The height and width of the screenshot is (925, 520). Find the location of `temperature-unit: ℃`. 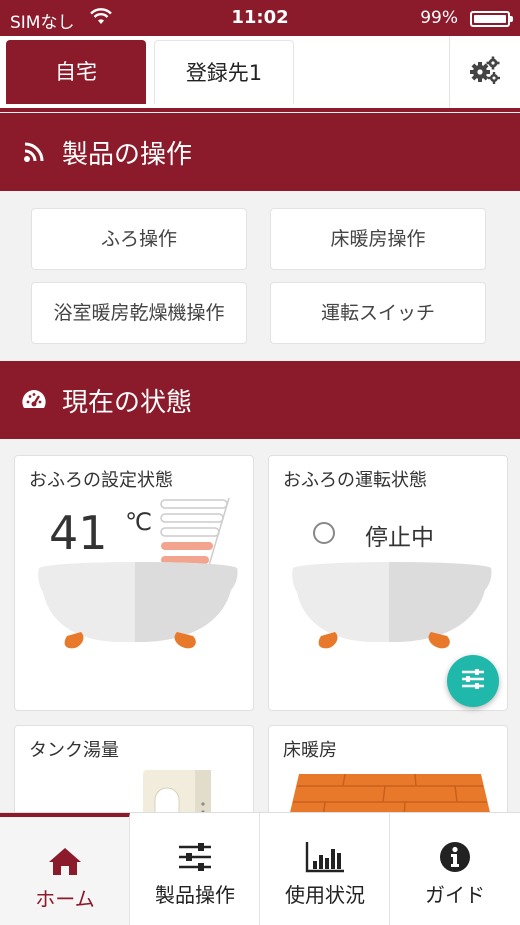

temperature-unit: ℃ is located at coordinates (138, 522).